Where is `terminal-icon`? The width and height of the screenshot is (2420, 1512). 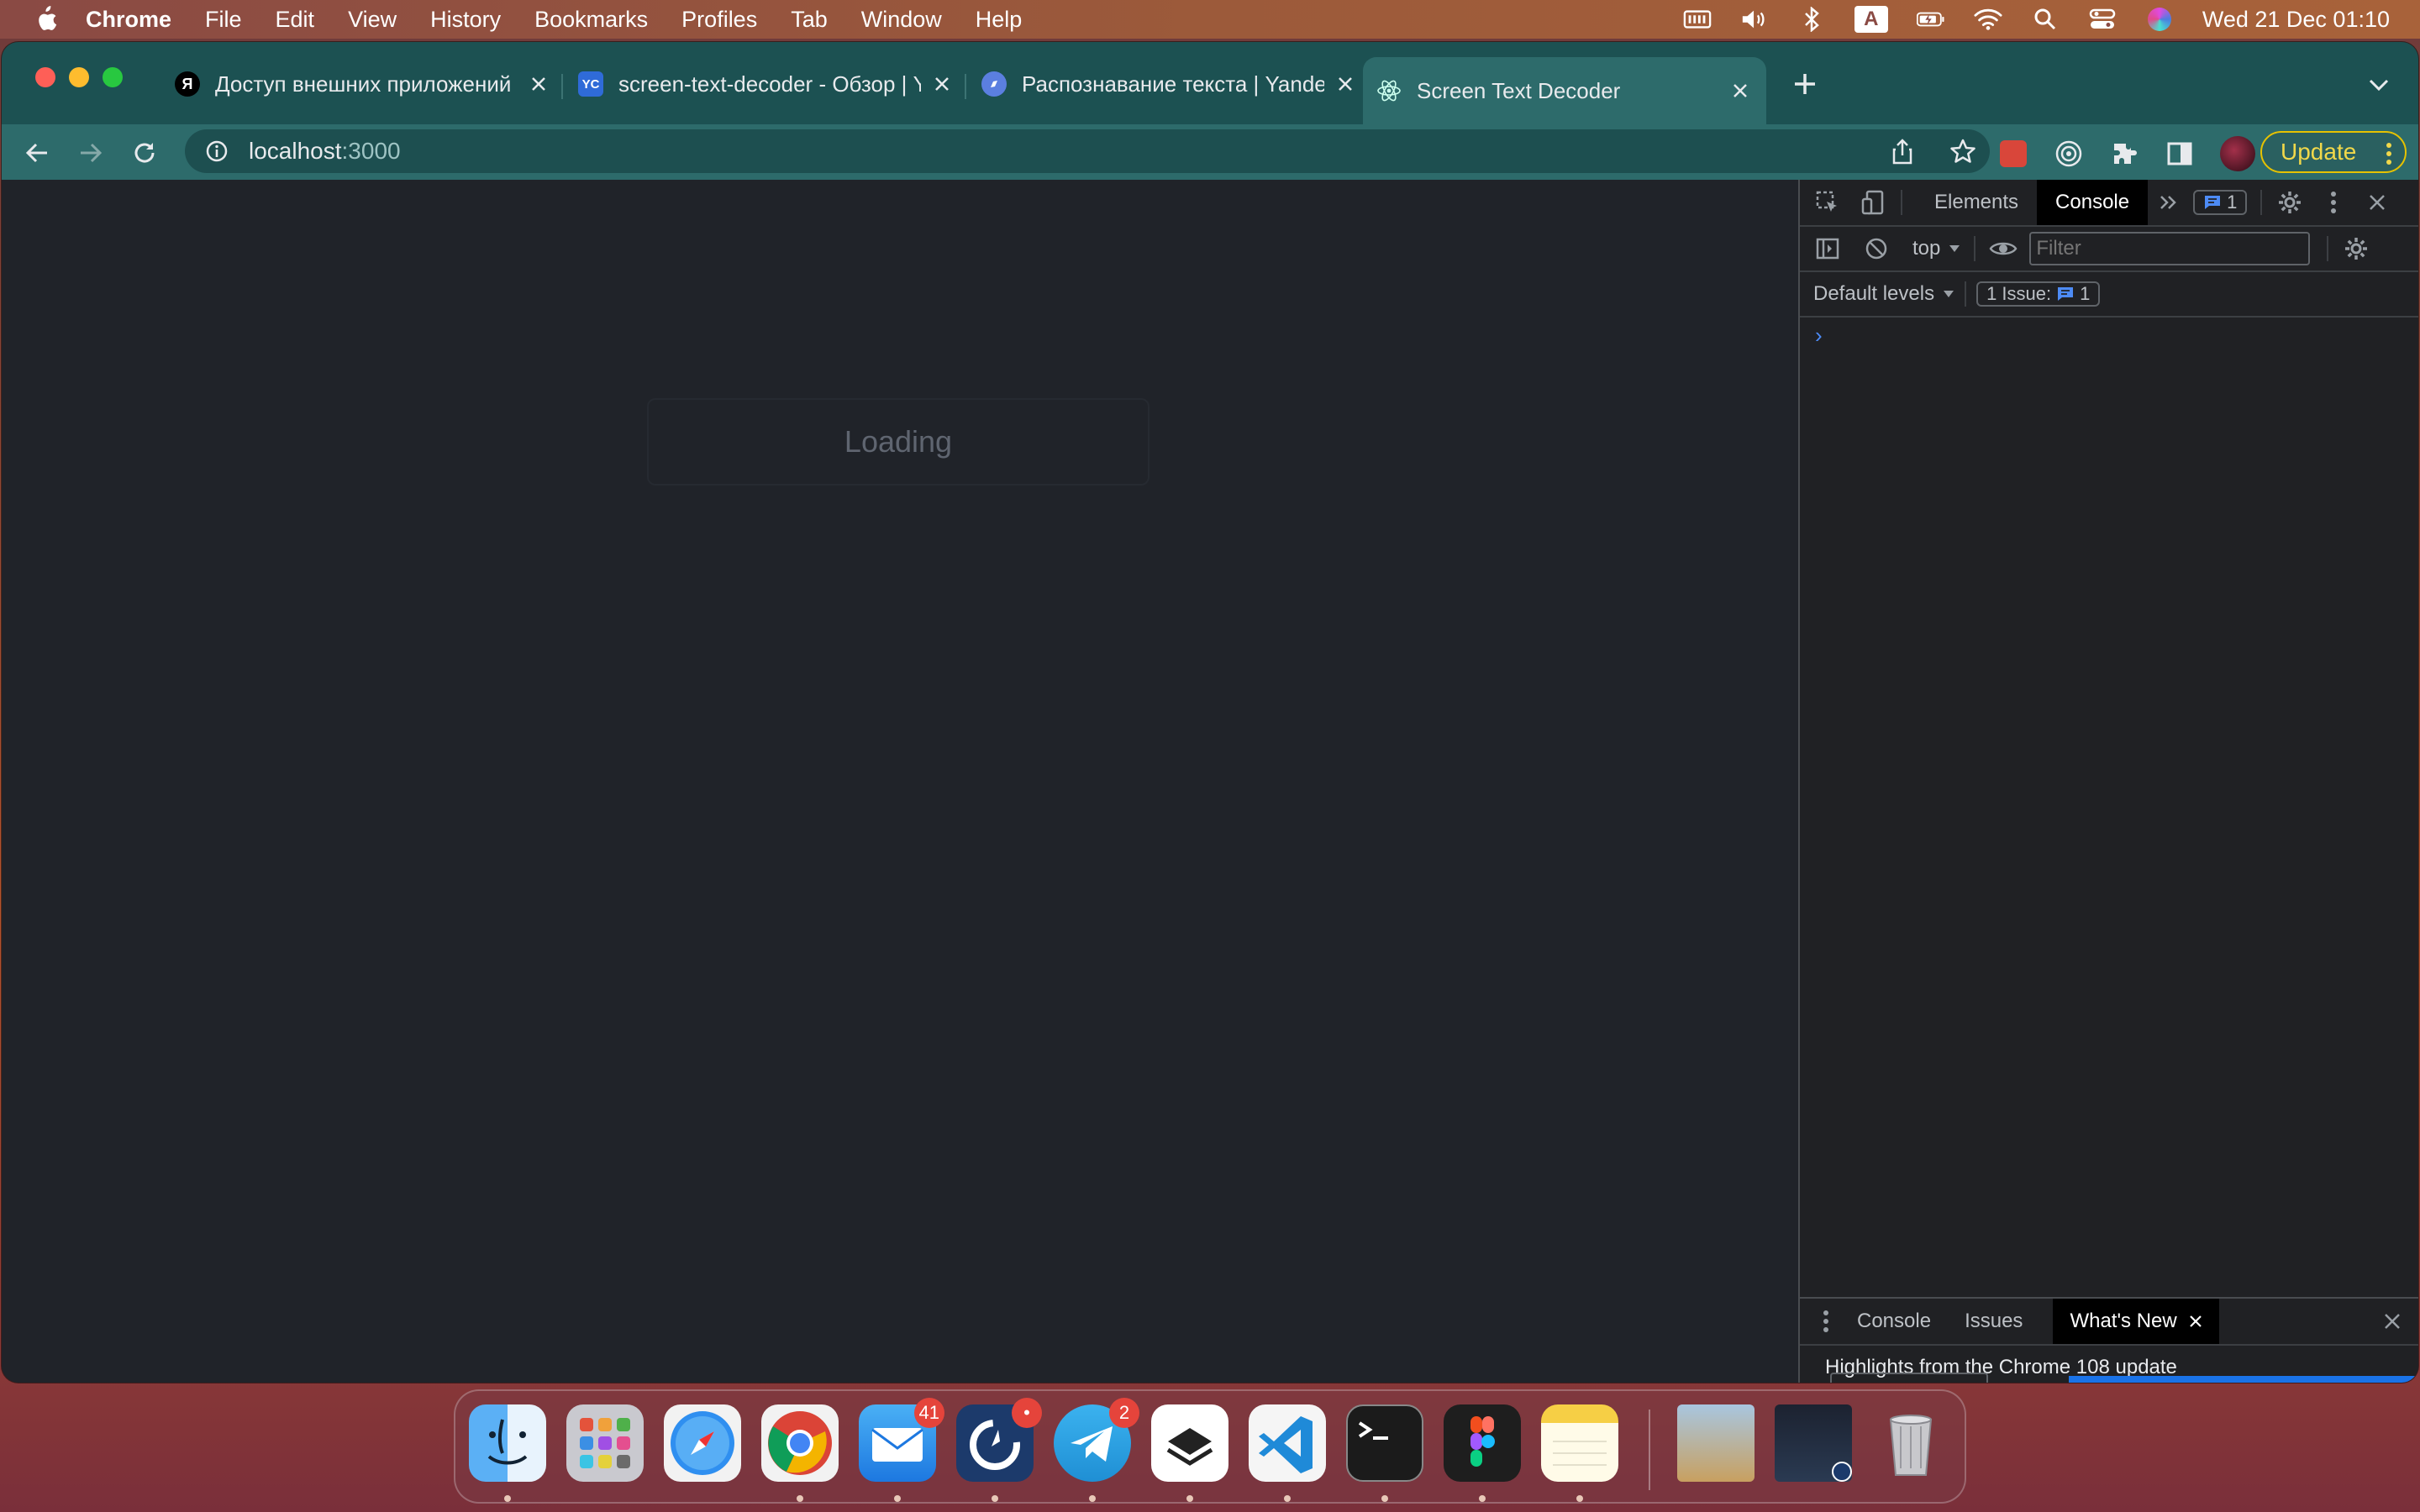 terminal-icon is located at coordinates (1384, 1443).